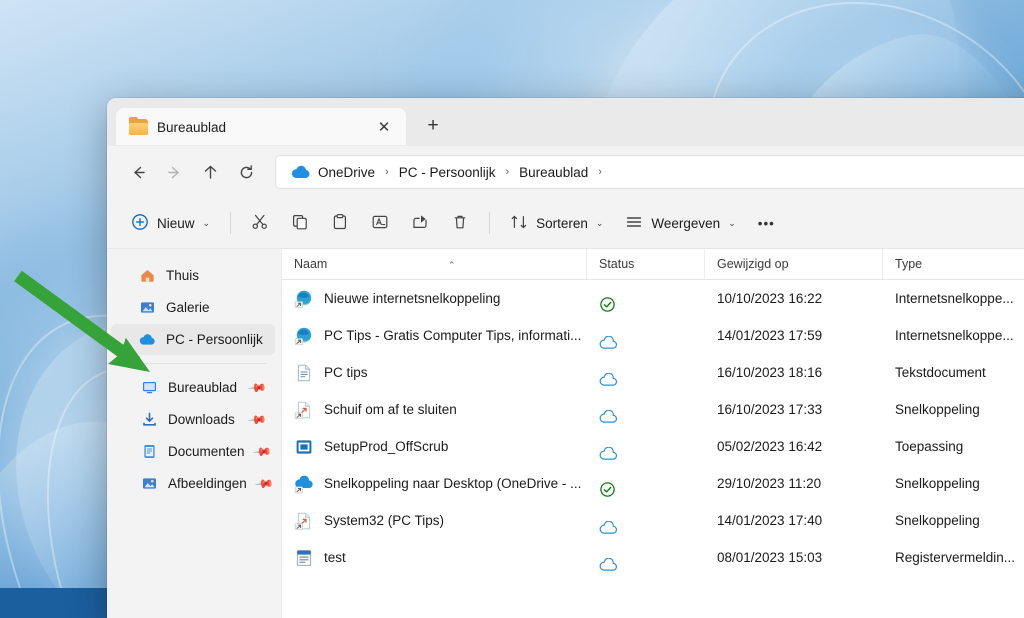 Image resolution: width=1024 pixels, height=618 pixels. Describe the element at coordinates (203, 387) in the screenshot. I see `sidebar-item-label: Bureaublad` at that location.